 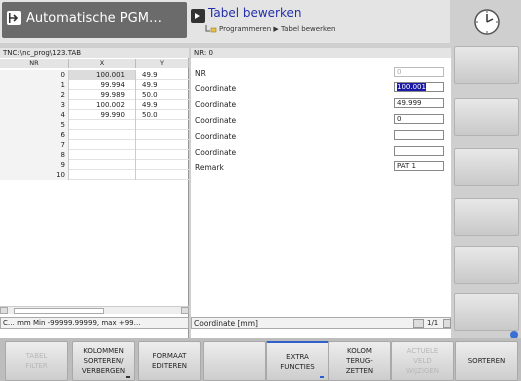 What do you see at coordinates (419, 72) in the screenshot?
I see `nr-field: 0` at bounding box center [419, 72].